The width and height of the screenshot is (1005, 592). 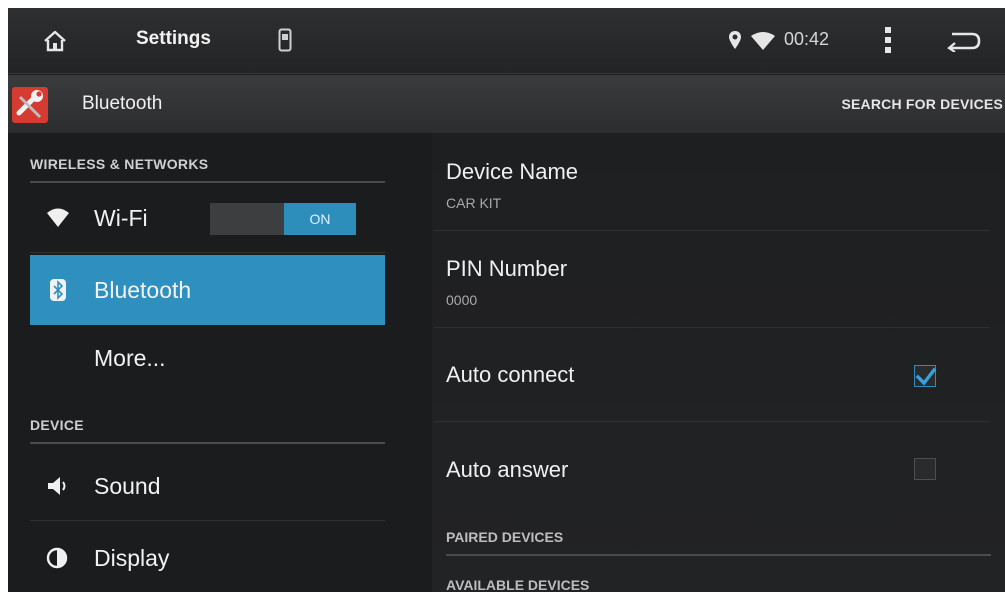 What do you see at coordinates (58, 217) in the screenshot?
I see `wifi-icon` at bounding box center [58, 217].